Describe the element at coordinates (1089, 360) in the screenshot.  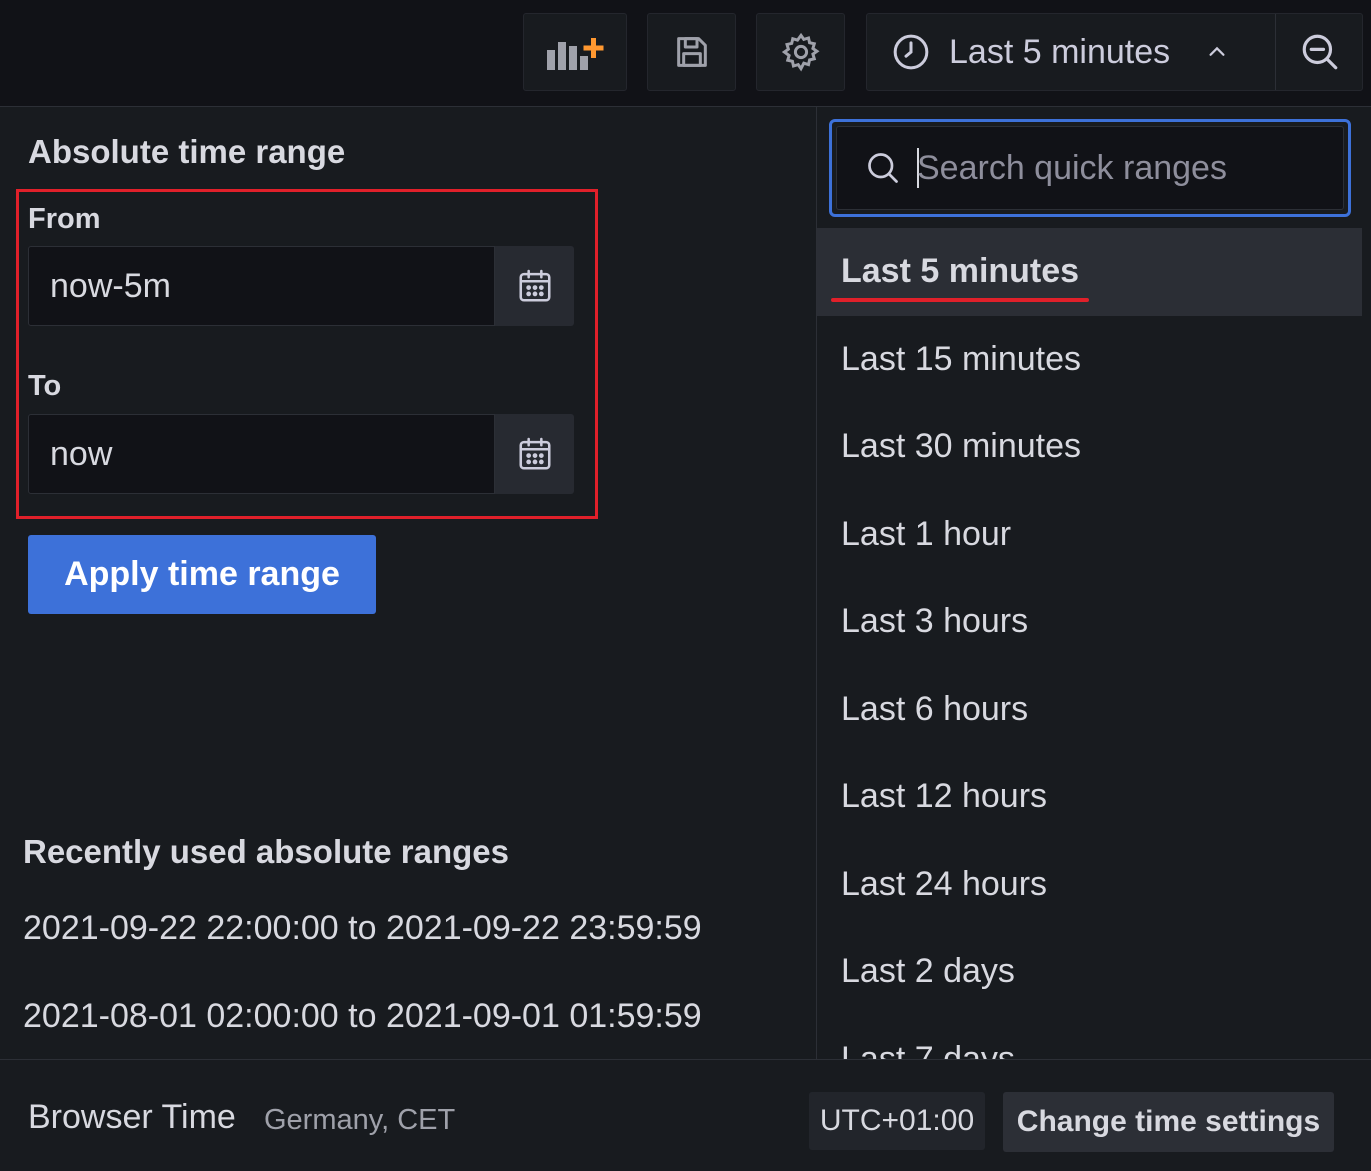
I see `quick-range-item: Last 15 minutes` at that location.